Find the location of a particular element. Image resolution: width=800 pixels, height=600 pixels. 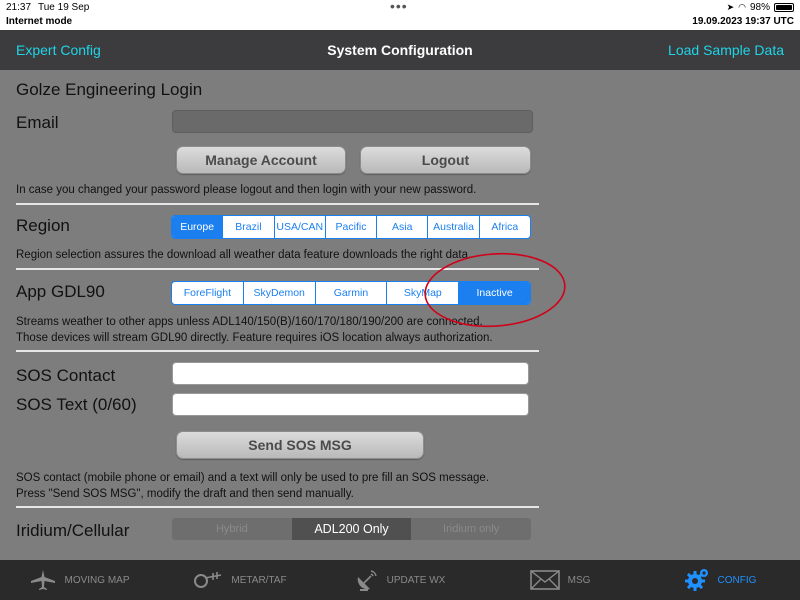

tab-label: UPDATE WX is located at coordinates (416, 580).